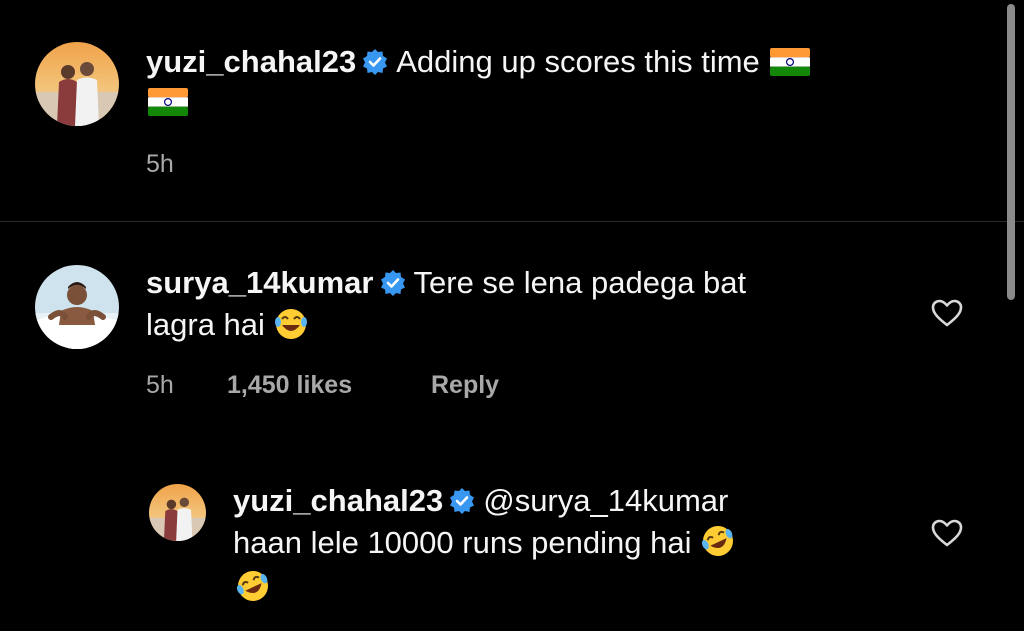  Describe the element at coordinates (77, 307) in the screenshot. I see `comment-author-avatar` at that location.